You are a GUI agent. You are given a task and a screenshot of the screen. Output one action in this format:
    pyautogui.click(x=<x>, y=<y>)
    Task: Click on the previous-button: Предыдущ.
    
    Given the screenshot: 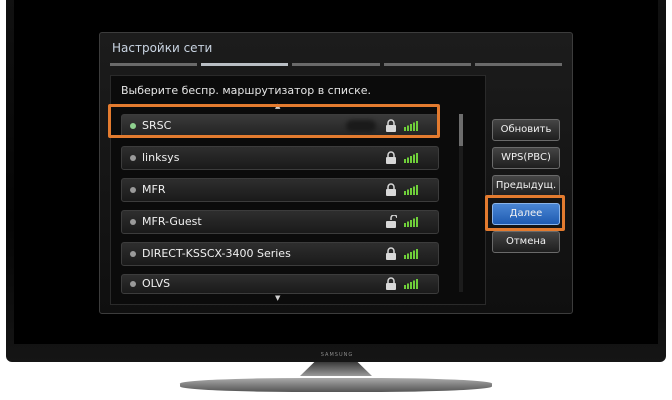 What is the action you would take?
    pyautogui.click(x=526, y=186)
    